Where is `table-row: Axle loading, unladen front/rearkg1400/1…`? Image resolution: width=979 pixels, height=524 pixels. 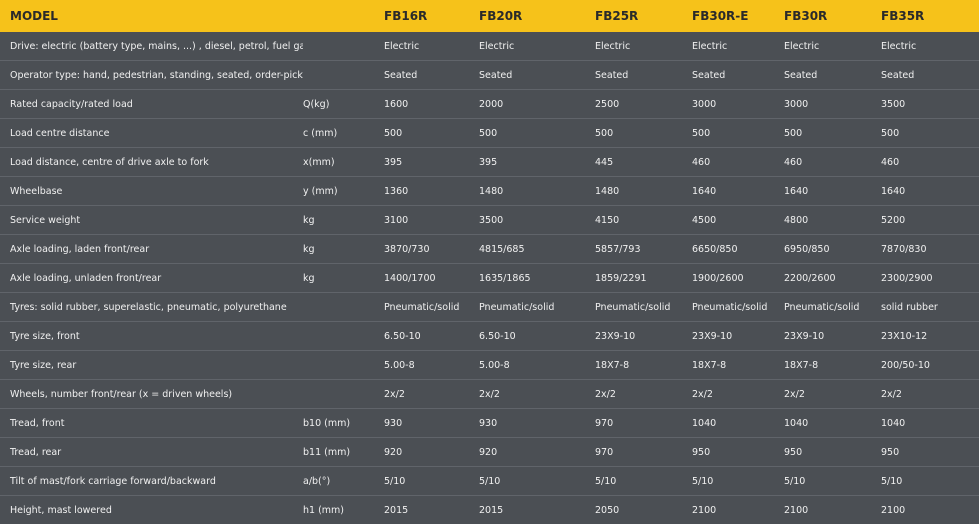 table-row: Axle loading, unladen front/rearkg1400/1… is located at coordinates (489, 278).